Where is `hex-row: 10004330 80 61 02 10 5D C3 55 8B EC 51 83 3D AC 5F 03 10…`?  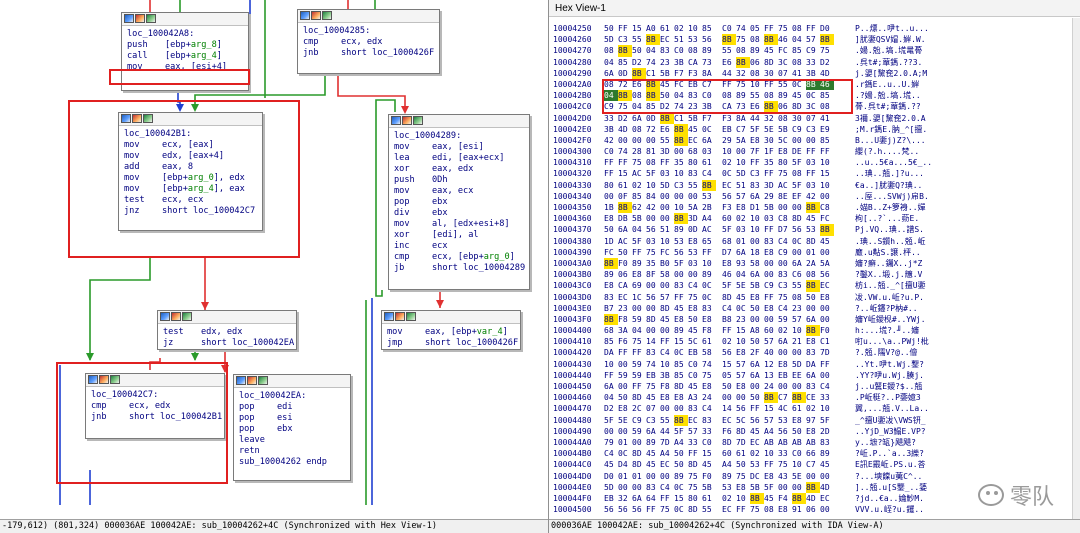 hex-row: 10004330 80 61 02 10 5D C3 55 8B EC 51 83 3D AC 5F 03 10… is located at coordinates (814, 185).